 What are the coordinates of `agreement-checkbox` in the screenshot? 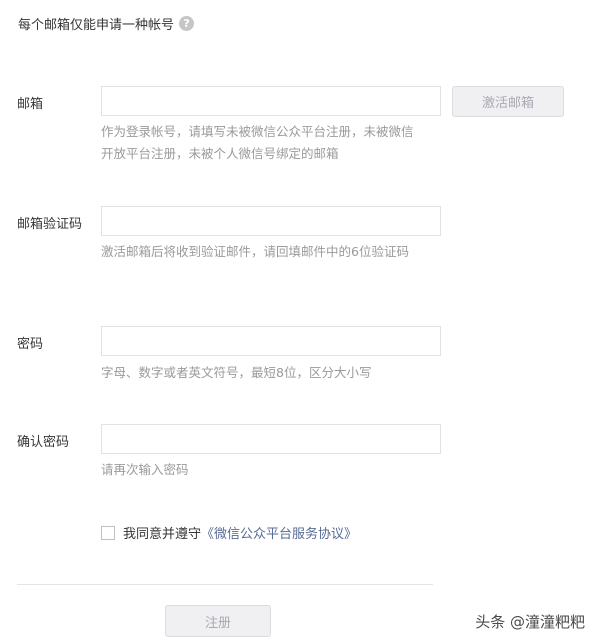 It's located at (108, 532).